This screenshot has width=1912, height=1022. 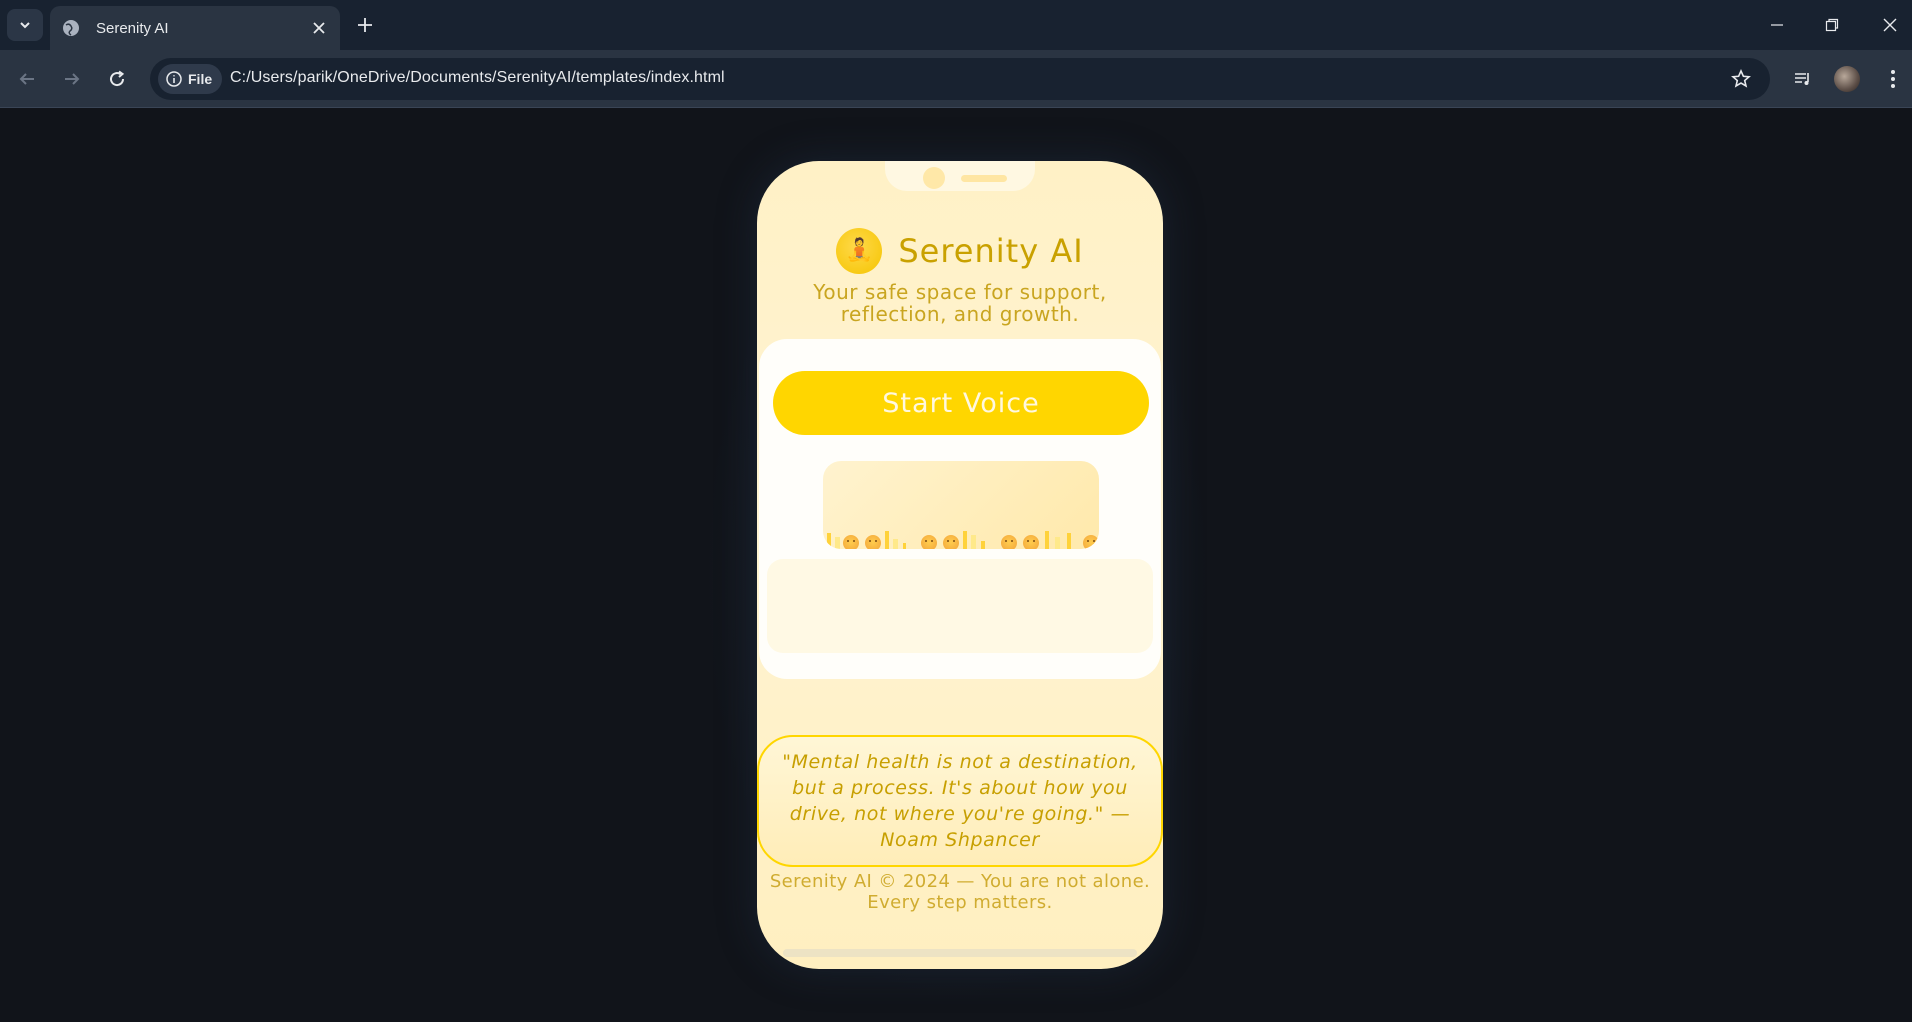 I want to click on site-chip-label: File, so click(x=200, y=79).